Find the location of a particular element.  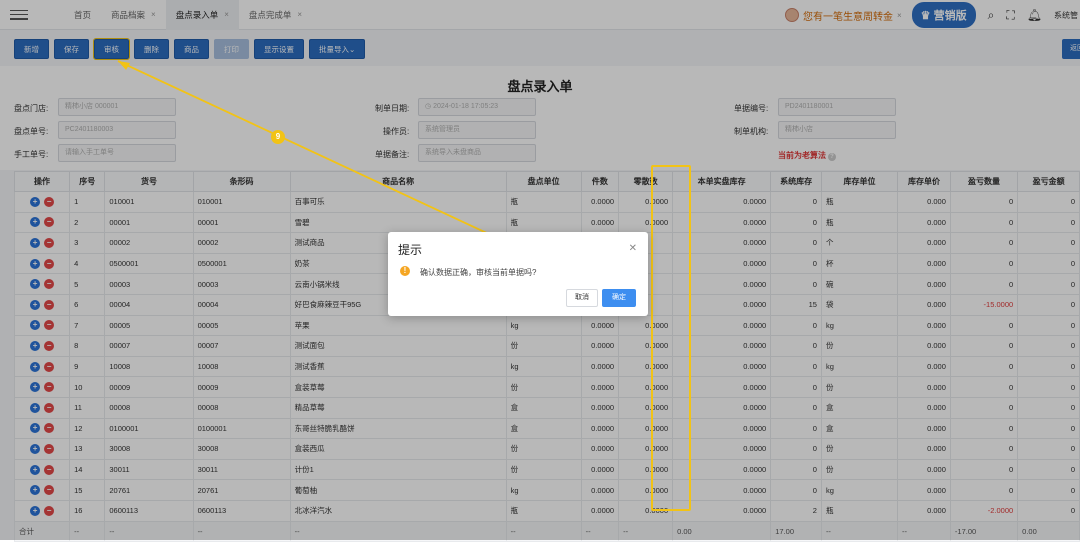

step-badge: 9 is located at coordinates (278, 137).